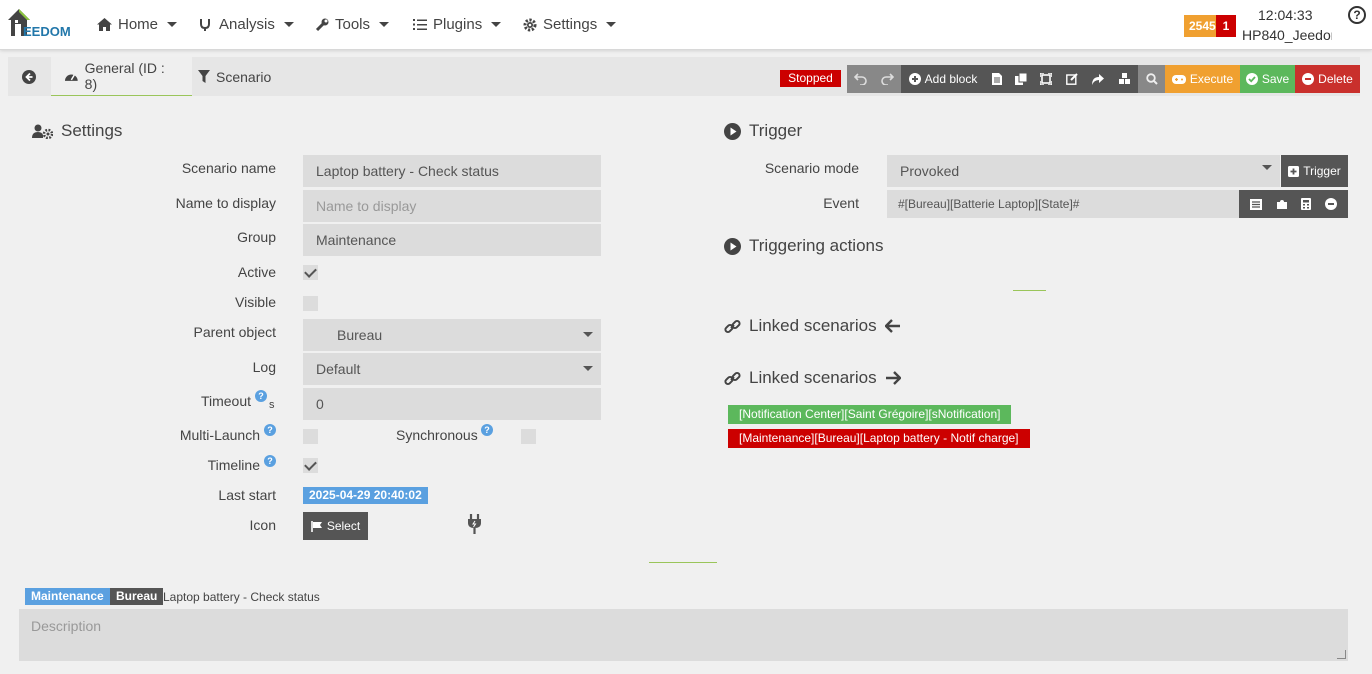 The height and width of the screenshot is (674, 1372). I want to click on flag-icon, so click(316, 526).